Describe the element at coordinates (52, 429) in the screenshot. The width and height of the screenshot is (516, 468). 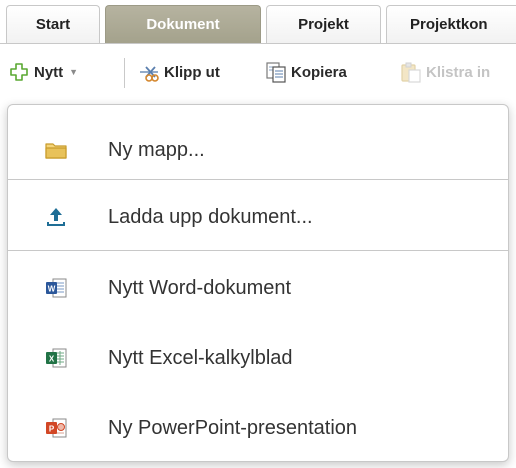
I see `svg-text: P` at that location.